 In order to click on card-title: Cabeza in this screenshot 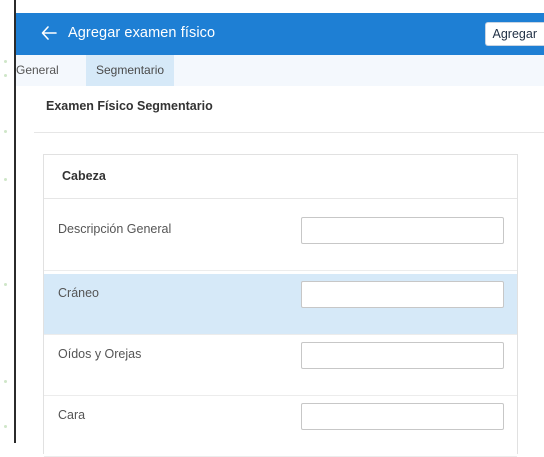, I will do `click(84, 176)`.